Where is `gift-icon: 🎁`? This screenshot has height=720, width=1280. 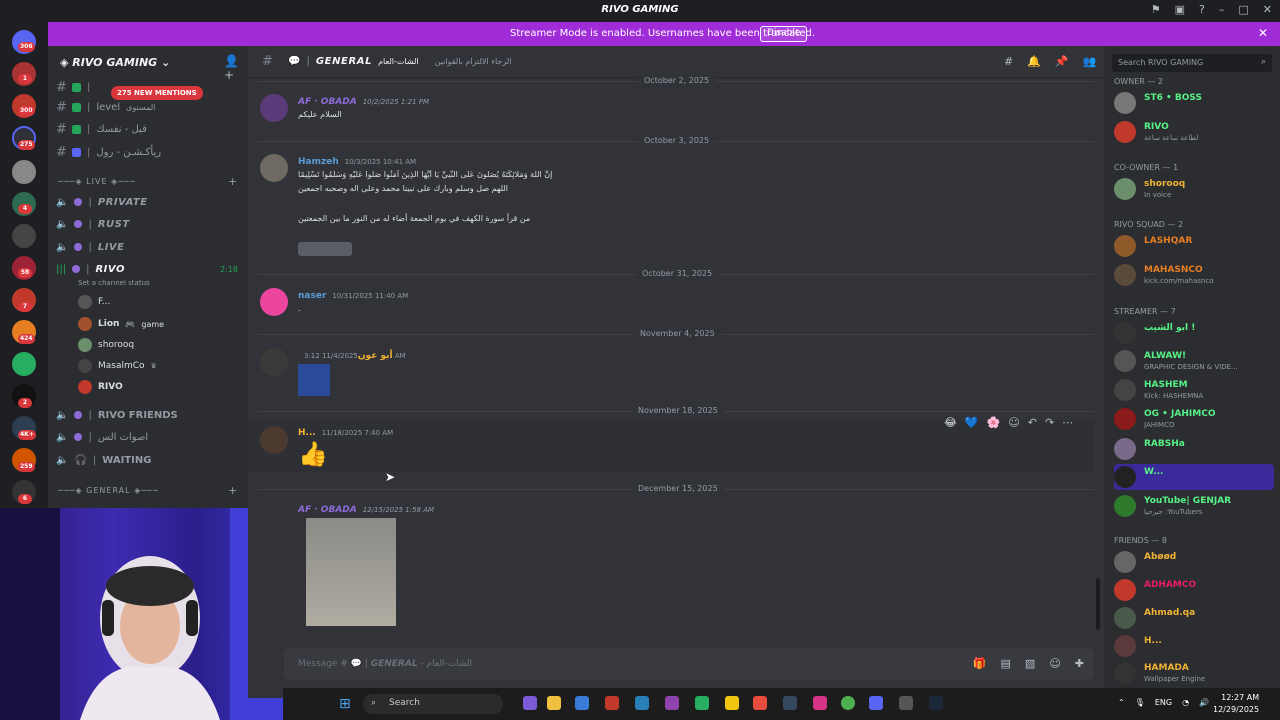
gift-icon: 🎁 is located at coordinates (980, 663).